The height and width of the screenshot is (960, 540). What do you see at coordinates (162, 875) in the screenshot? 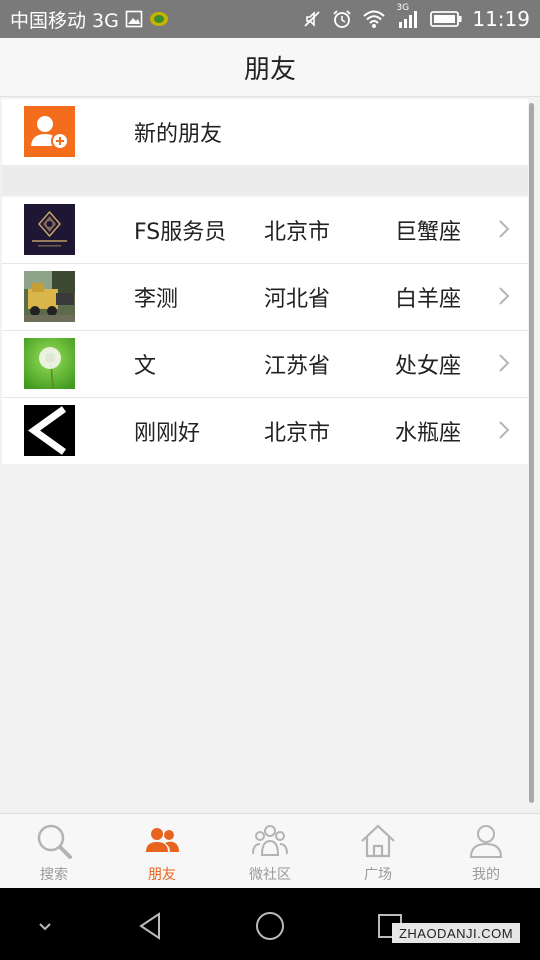
I see `tab-label: 朋友` at bounding box center [162, 875].